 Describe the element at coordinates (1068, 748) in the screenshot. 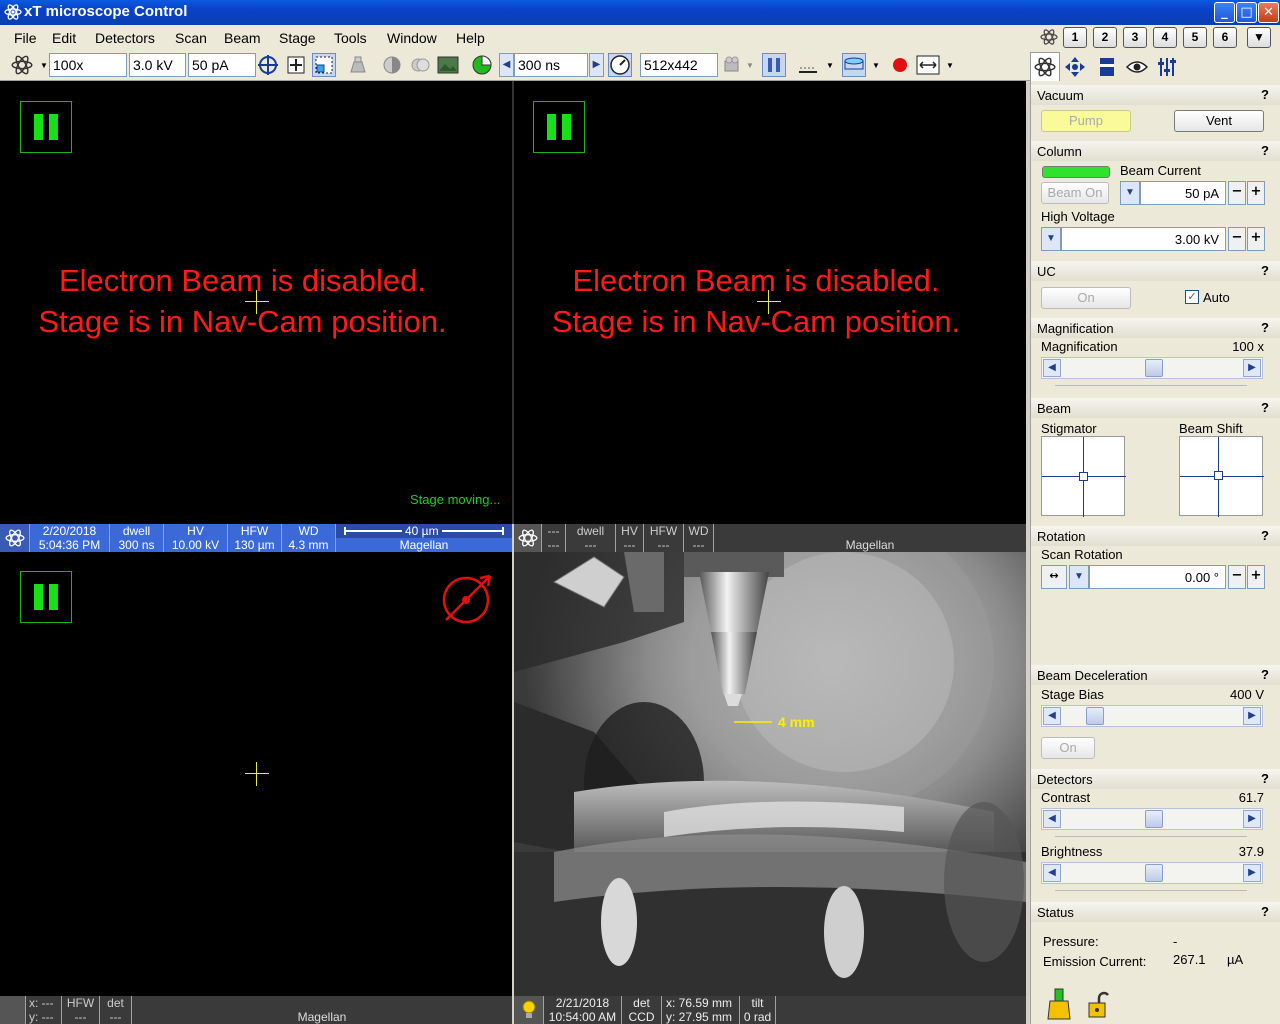

I see `deceleration-on-button: On` at that location.